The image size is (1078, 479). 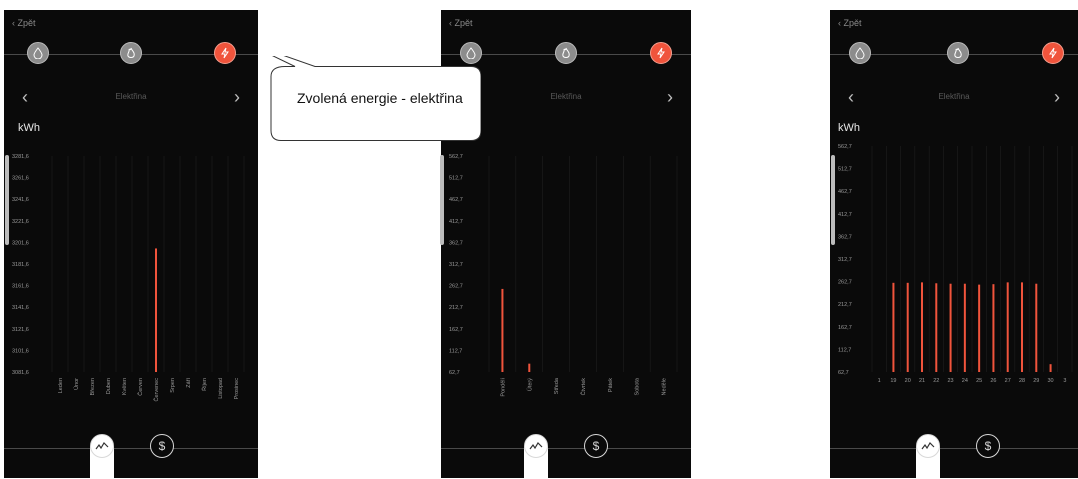 I want to click on x-tick-label: 28, so click(x=1022, y=381).